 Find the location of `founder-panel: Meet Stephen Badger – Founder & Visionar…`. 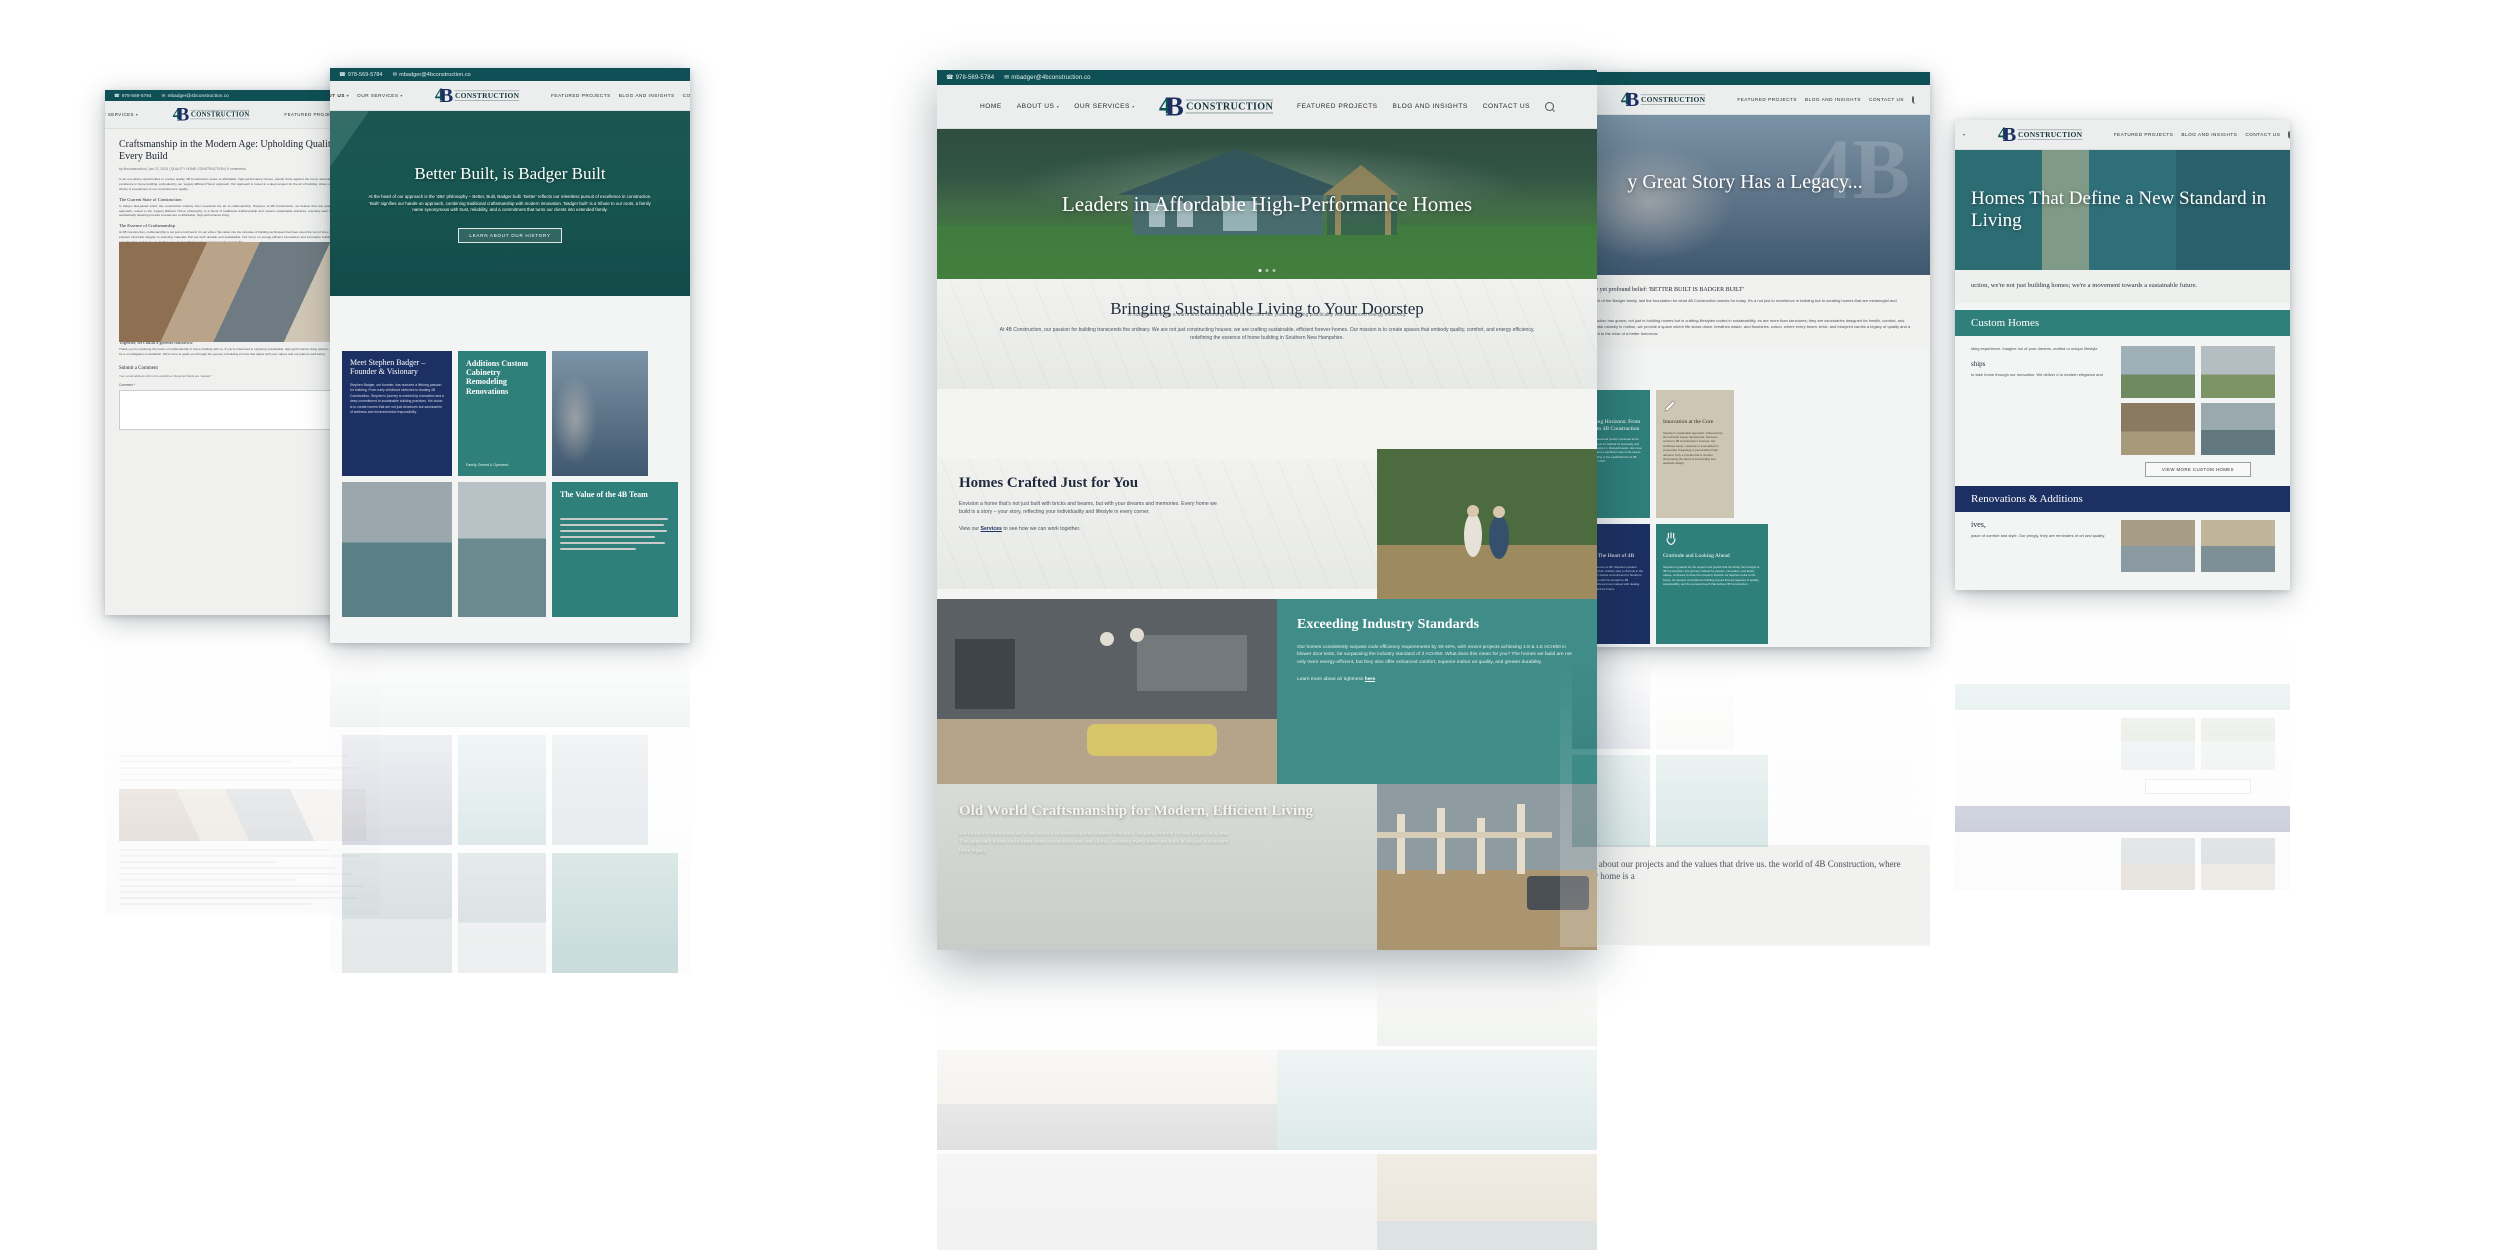

founder-panel: Meet Stephen Badger – Founder & Visionar… is located at coordinates (397, 413).